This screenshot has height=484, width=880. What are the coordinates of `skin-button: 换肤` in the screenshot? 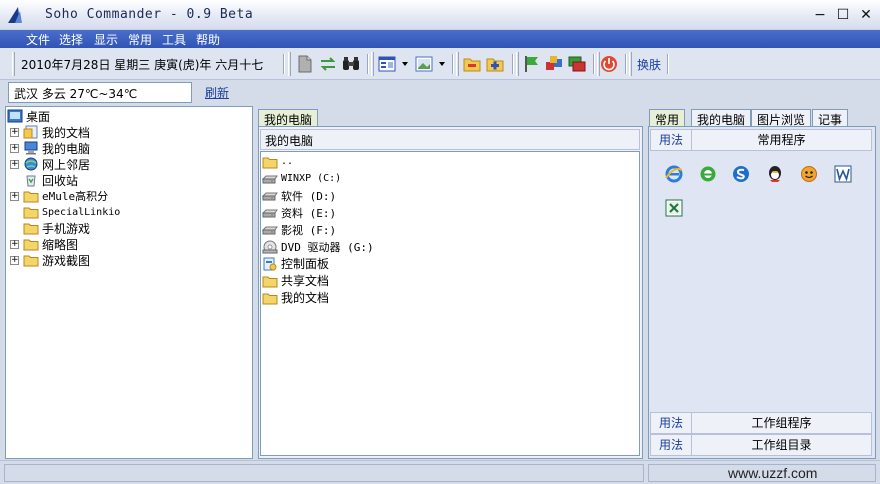 It's located at (649, 64).